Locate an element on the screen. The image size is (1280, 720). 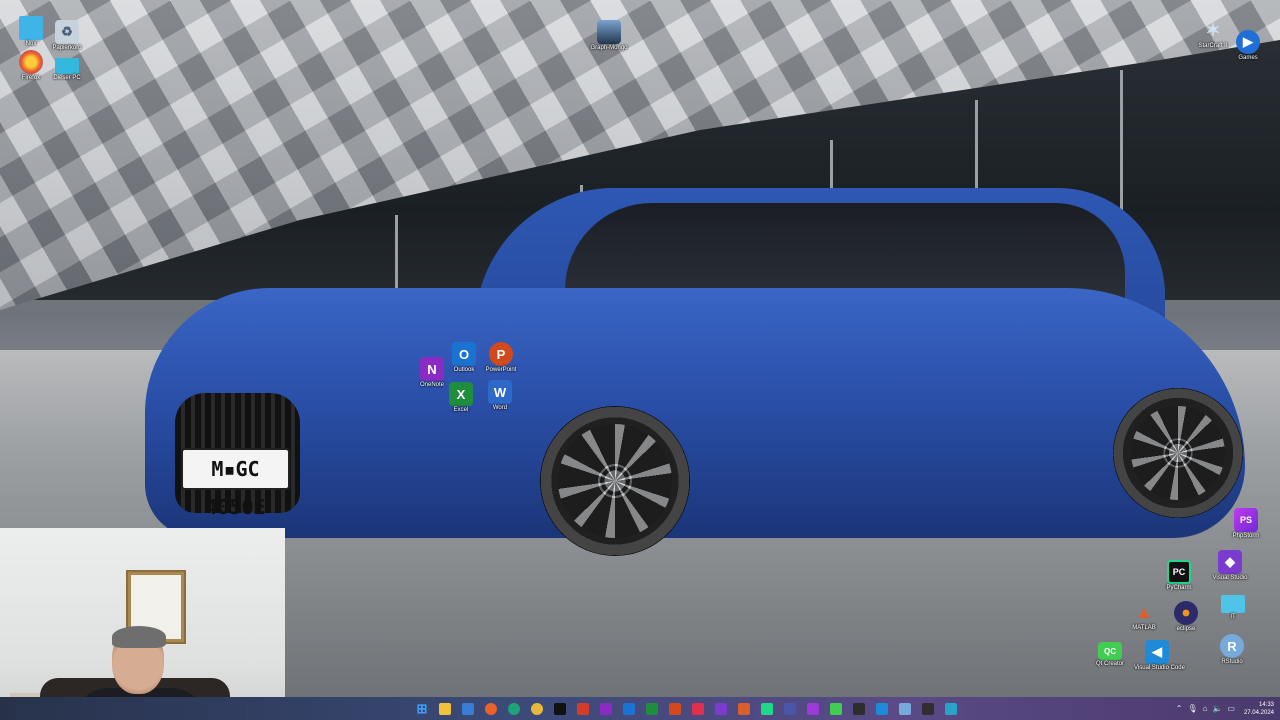
chrome-icon is located at coordinates (537, 708).